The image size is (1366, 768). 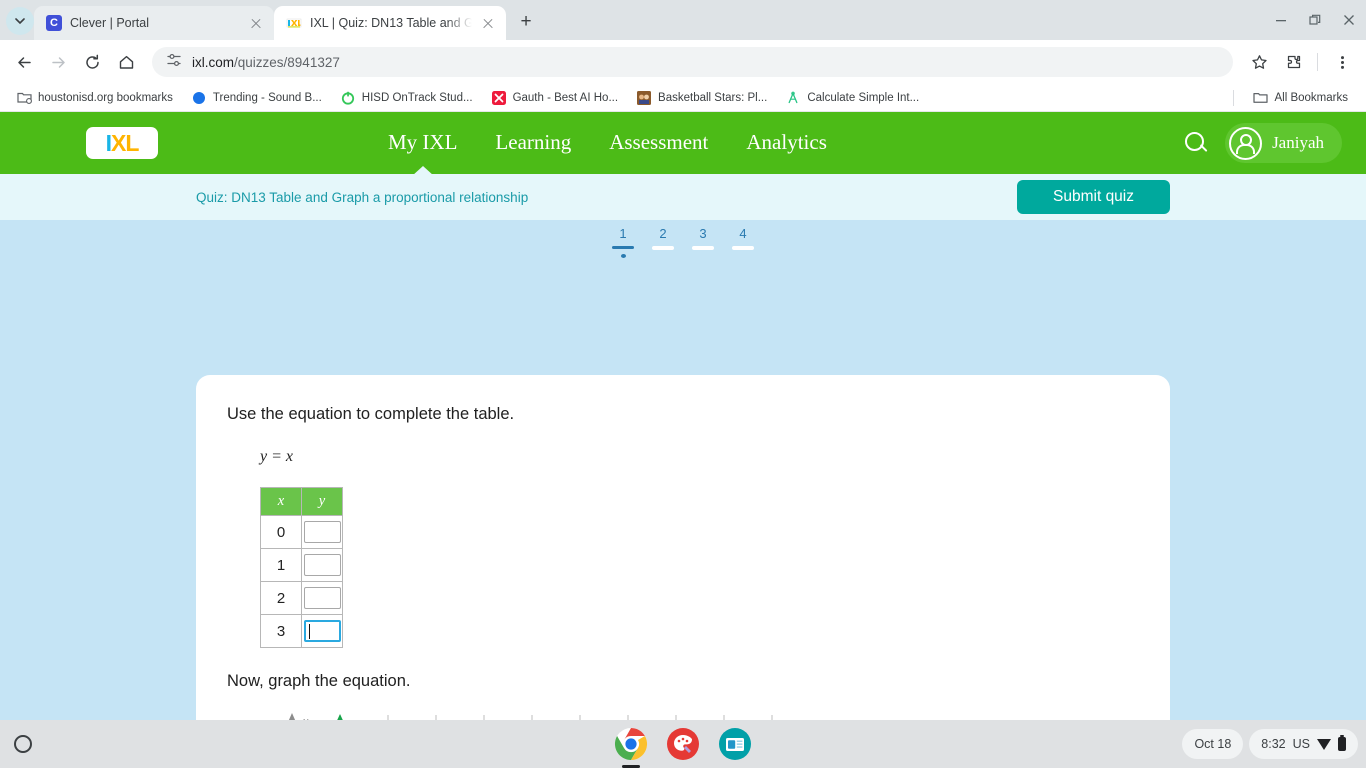 What do you see at coordinates (1298, 142) in the screenshot?
I see `user-name: Janiyah` at bounding box center [1298, 142].